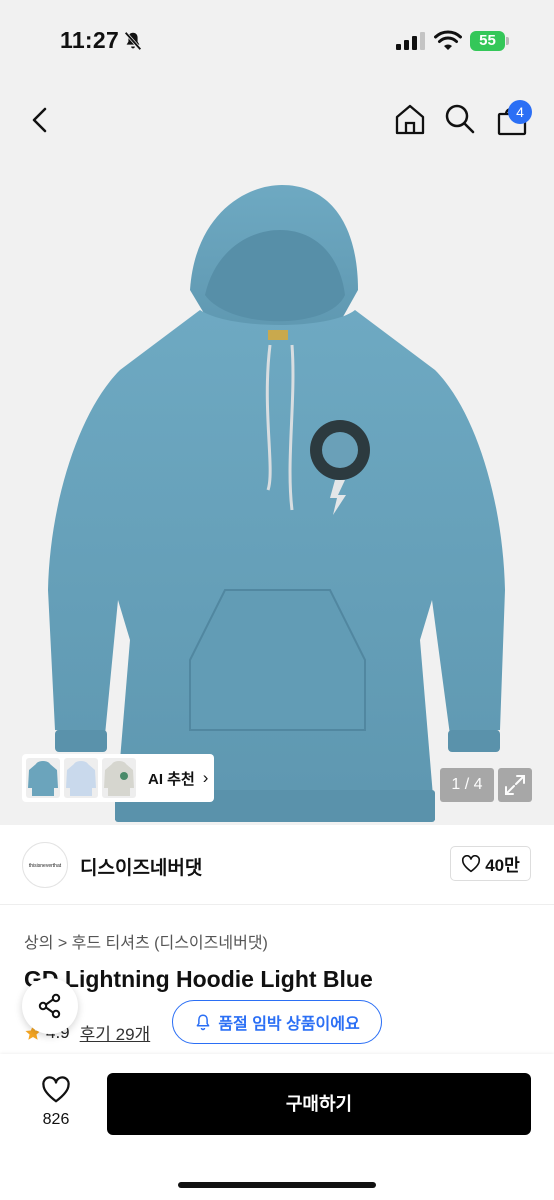 This screenshot has height=1200, width=554. What do you see at coordinates (277, 1185) in the screenshot?
I see `home-indicator` at bounding box center [277, 1185].